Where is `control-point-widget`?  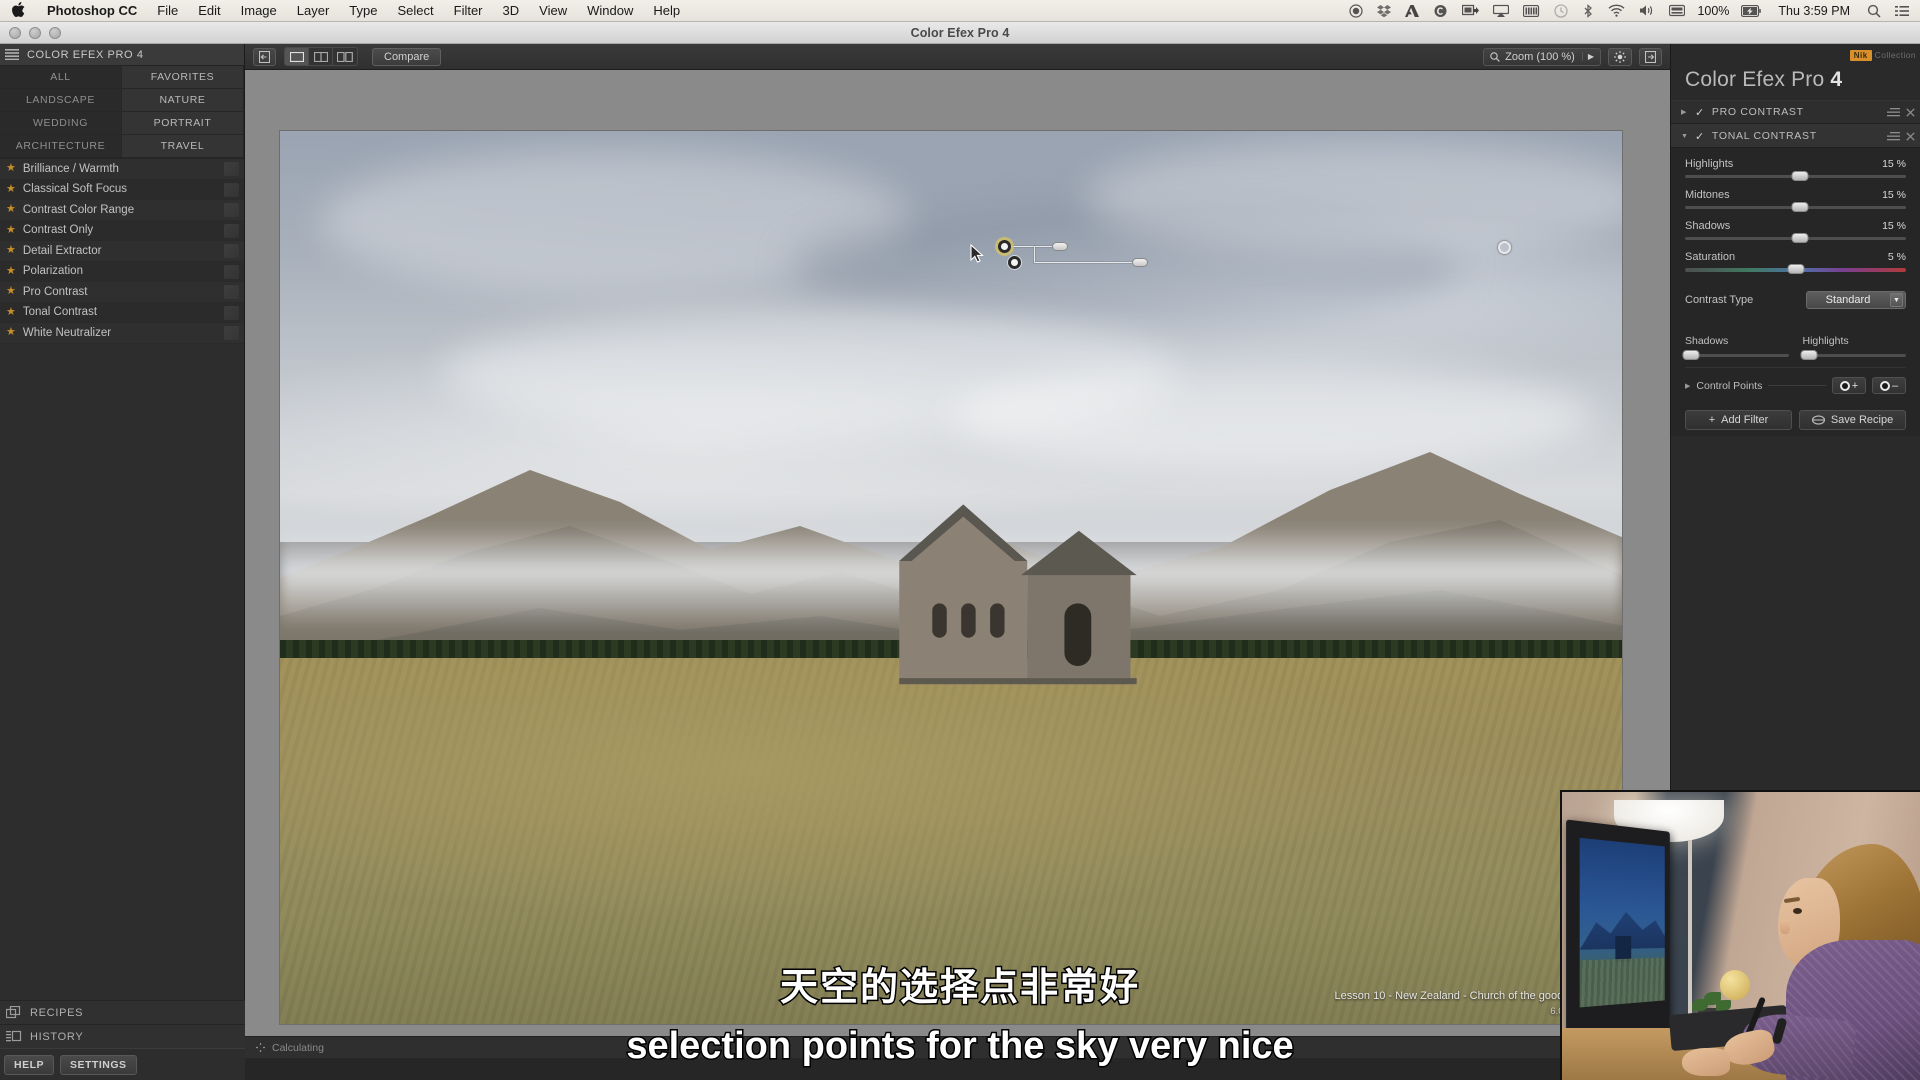 control-point-widget is located at coordinates (1059, 255).